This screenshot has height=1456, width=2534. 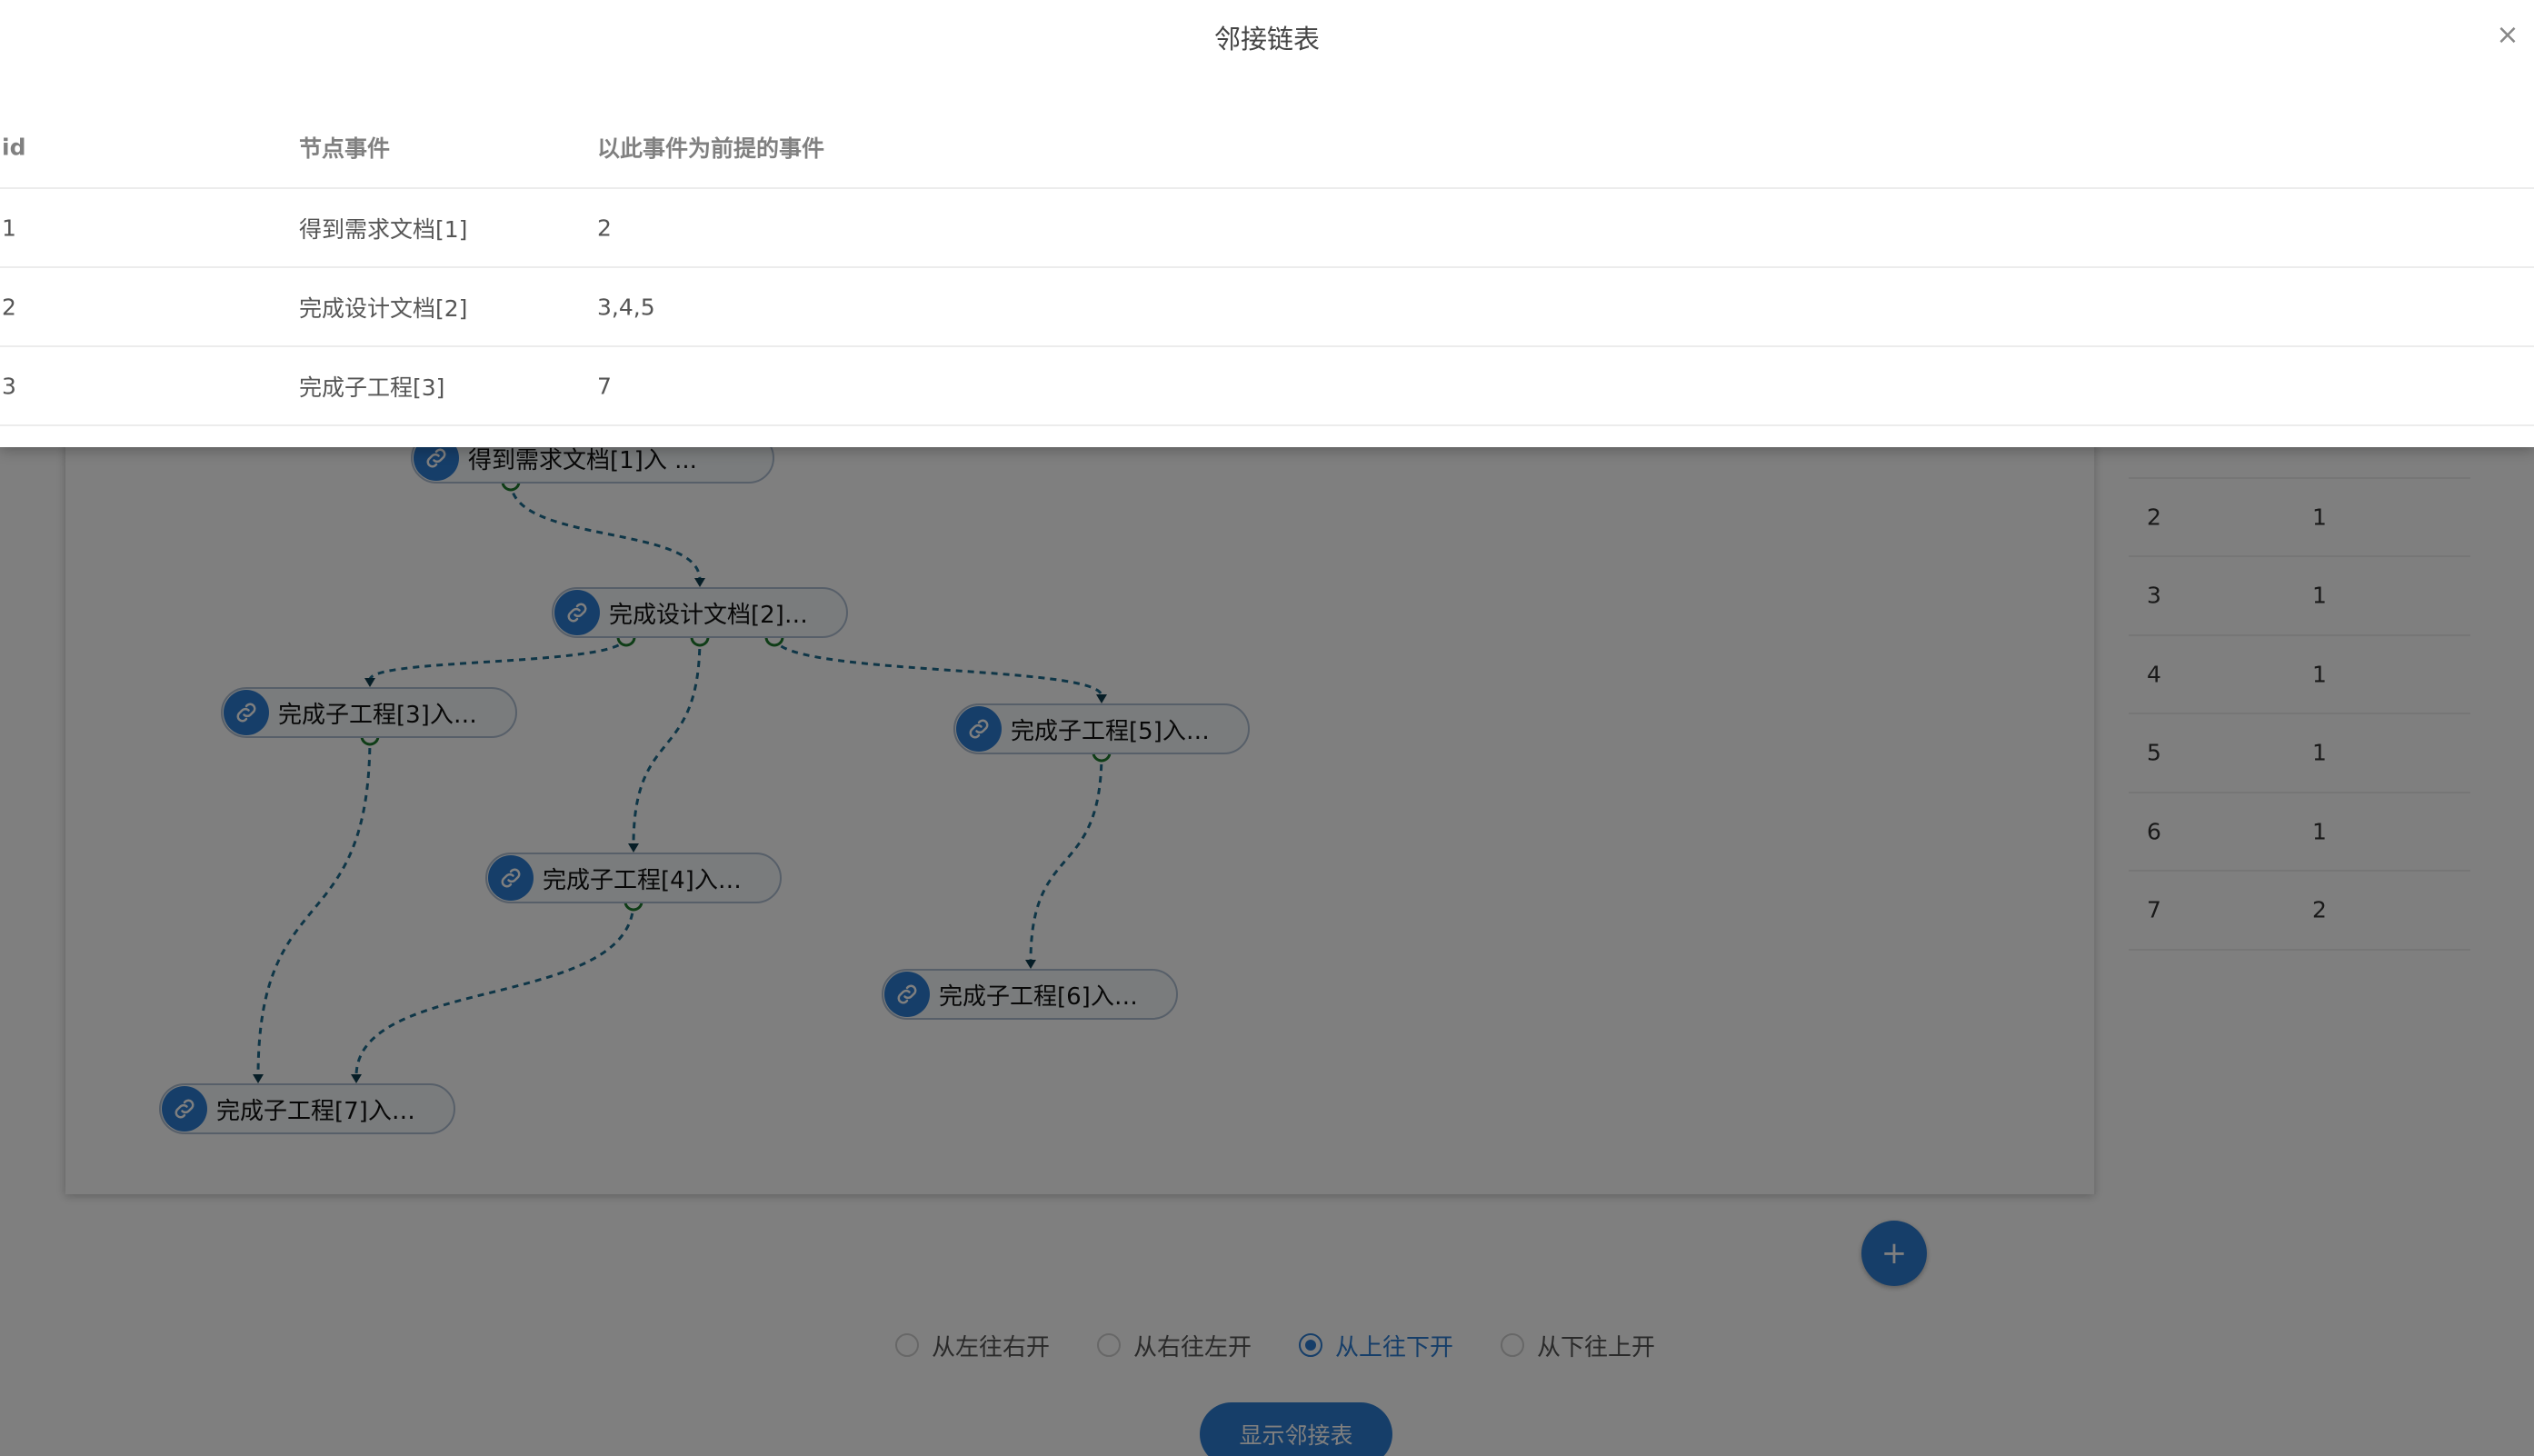 I want to click on close-icon: ×, so click(x=2508, y=36).